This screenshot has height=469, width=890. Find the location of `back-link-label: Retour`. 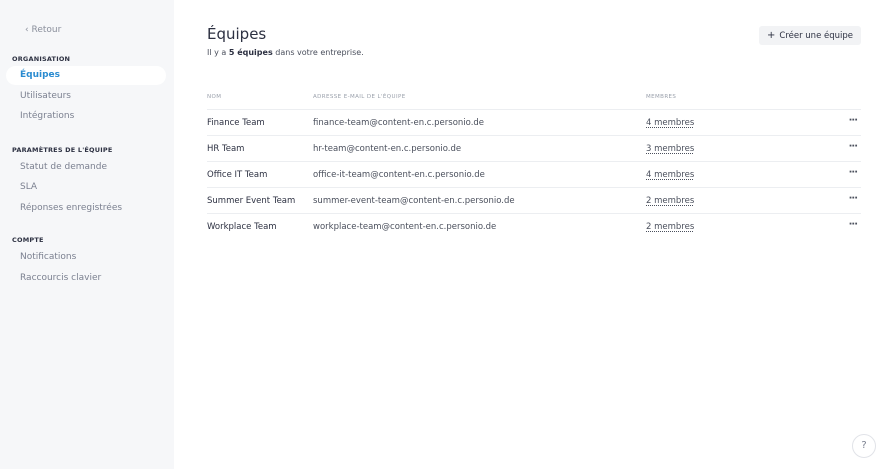

back-link-label: Retour is located at coordinates (46, 30).